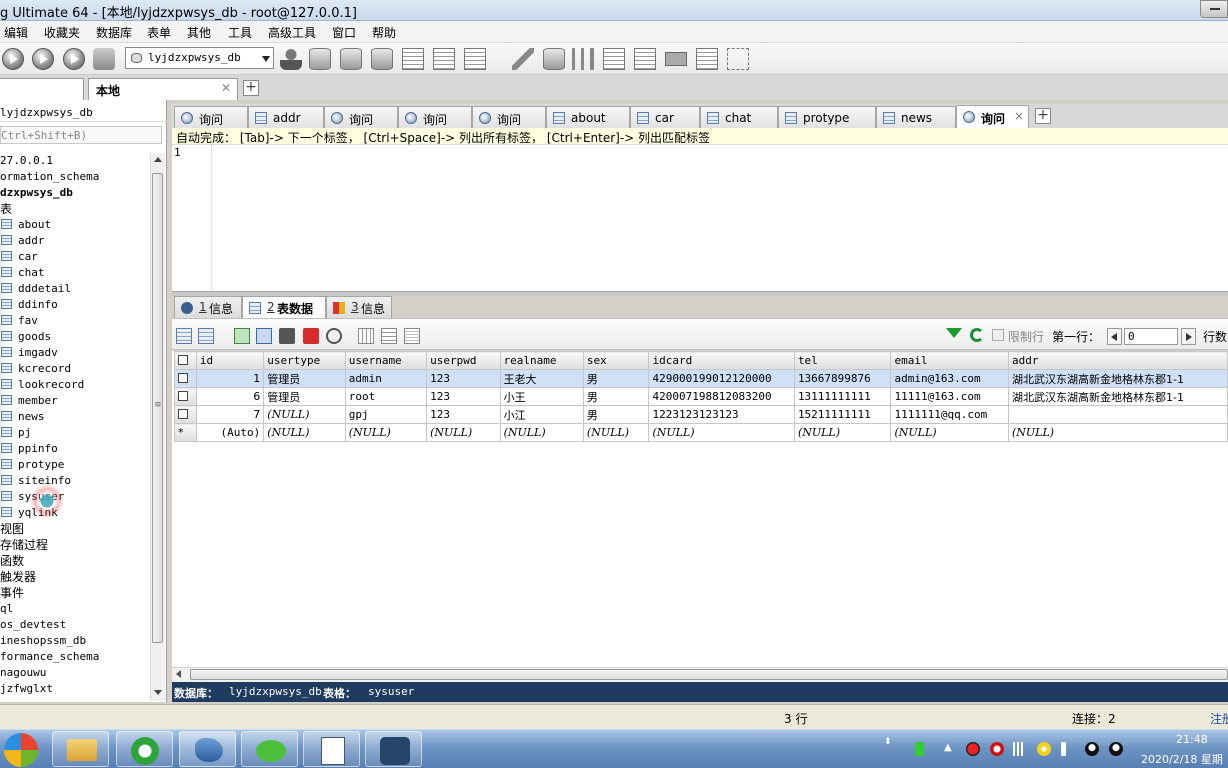  Describe the element at coordinates (19, 257) in the screenshot. I see `tree-item-table: car` at that location.